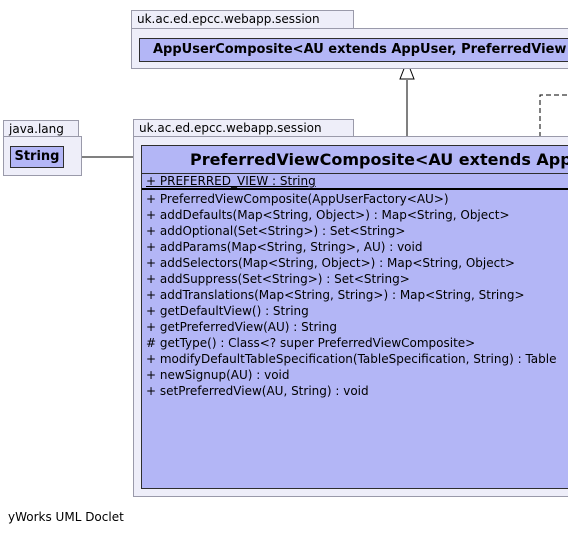 The height and width of the screenshot is (535, 568). What do you see at coordinates (241, 327) in the screenshot?
I see `method-item: + getPreferredView(AU) : String` at bounding box center [241, 327].